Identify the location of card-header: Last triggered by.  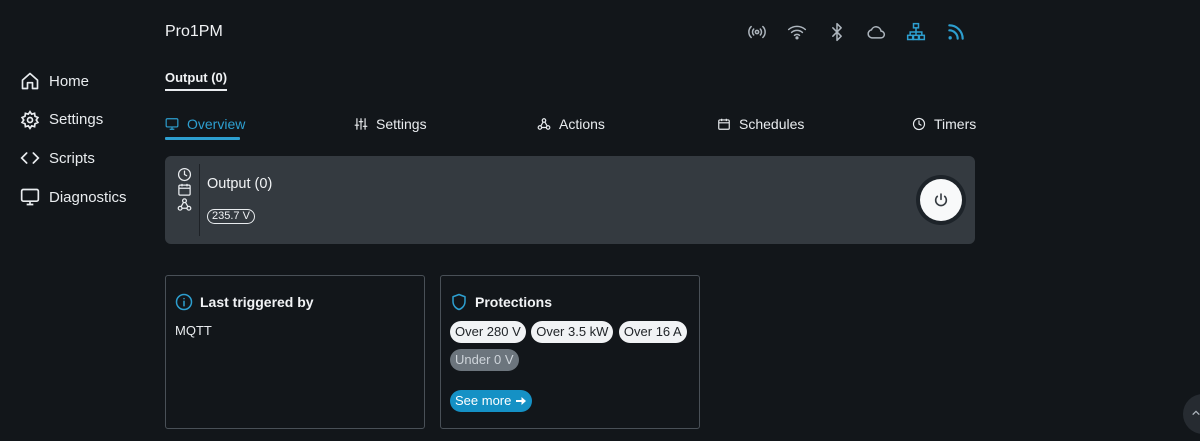
(244, 302).